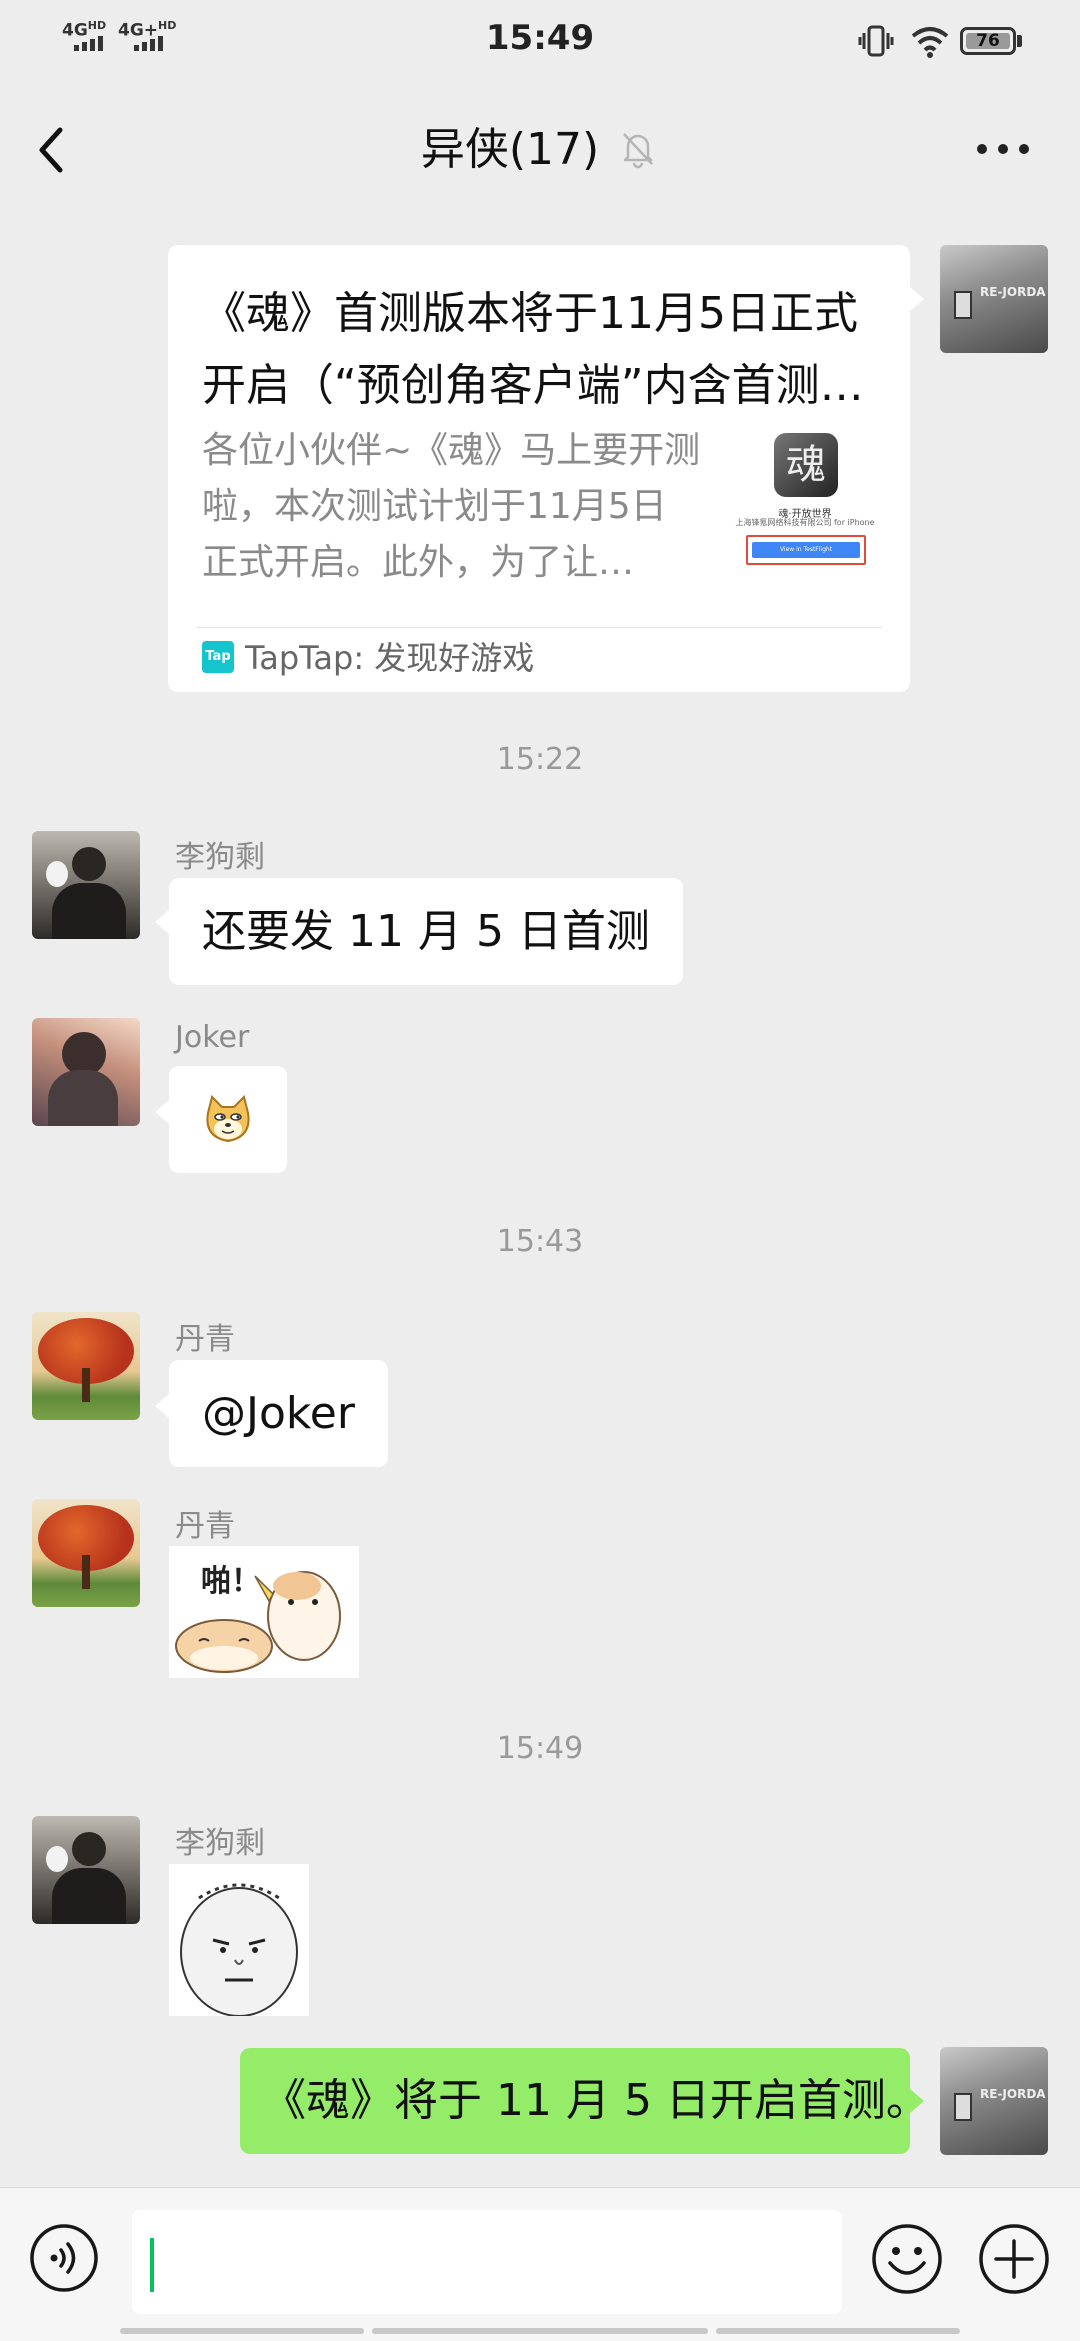 This screenshot has height=2341, width=1080. I want to click on more-options-icon, so click(1003, 149).